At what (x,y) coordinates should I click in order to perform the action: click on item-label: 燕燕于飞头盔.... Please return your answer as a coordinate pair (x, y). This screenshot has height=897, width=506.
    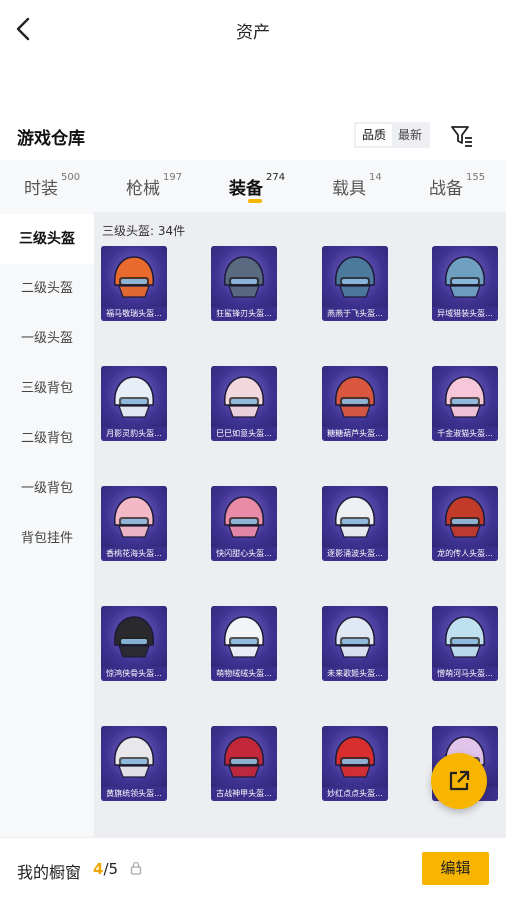
    Looking at the image, I should click on (355, 314).